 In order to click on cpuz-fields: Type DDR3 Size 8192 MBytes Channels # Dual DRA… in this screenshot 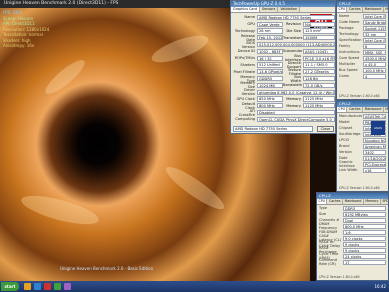, I will do `click(352, 235)`.